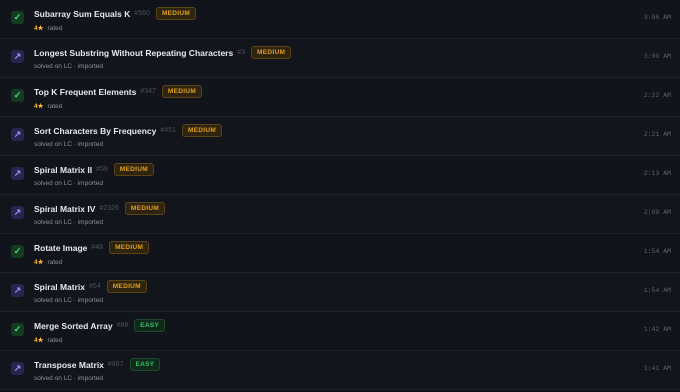  What do you see at coordinates (85, 92) in the screenshot?
I see `problem-title: Top K Frequent Elements` at bounding box center [85, 92].